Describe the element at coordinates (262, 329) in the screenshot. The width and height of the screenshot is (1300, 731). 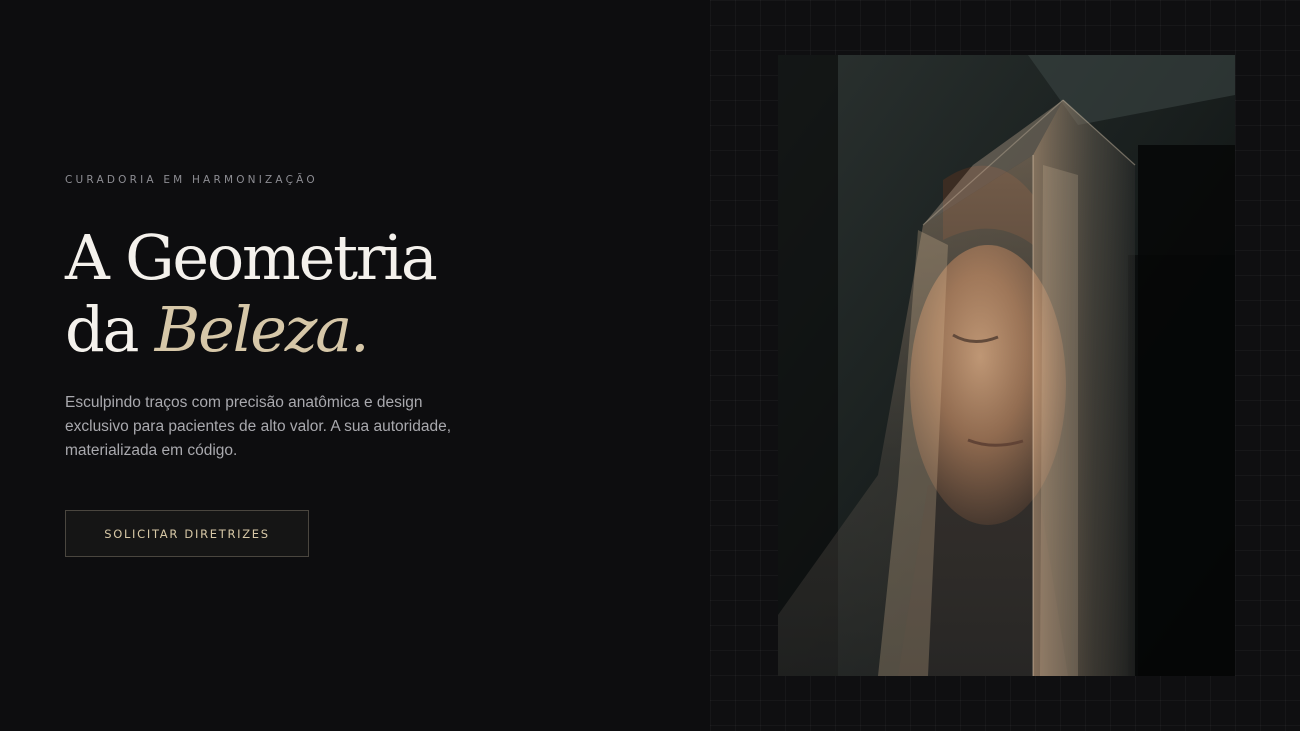
I see `headline-accent: Beleza.` at that location.